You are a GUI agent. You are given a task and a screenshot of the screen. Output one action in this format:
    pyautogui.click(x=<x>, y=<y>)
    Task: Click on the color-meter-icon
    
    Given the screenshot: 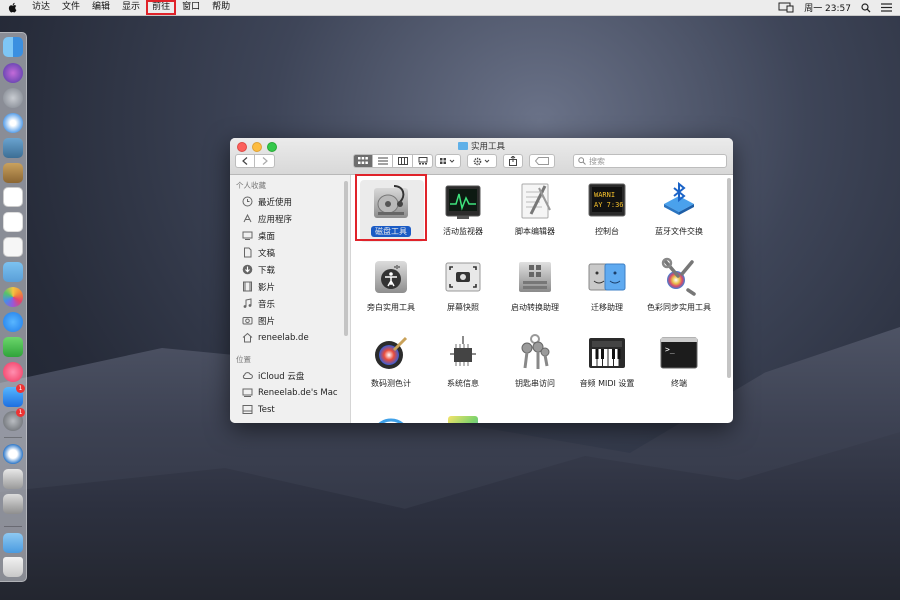 What is the action you would take?
    pyautogui.click(x=391, y=353)
    